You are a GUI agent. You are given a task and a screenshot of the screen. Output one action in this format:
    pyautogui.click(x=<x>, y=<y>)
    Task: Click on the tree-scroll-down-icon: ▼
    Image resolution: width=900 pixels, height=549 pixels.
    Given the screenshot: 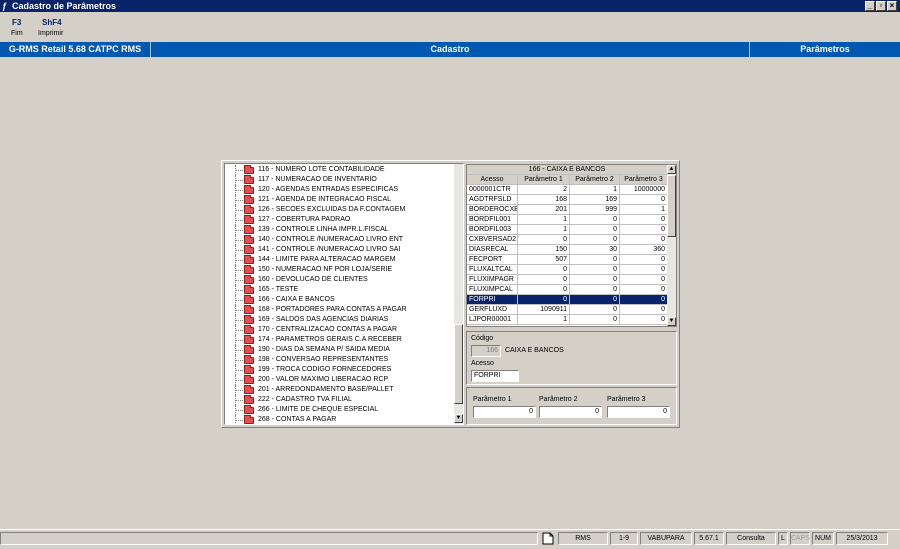 What is the action you would take?
    pyautogui.click(x=458, y=418)
    